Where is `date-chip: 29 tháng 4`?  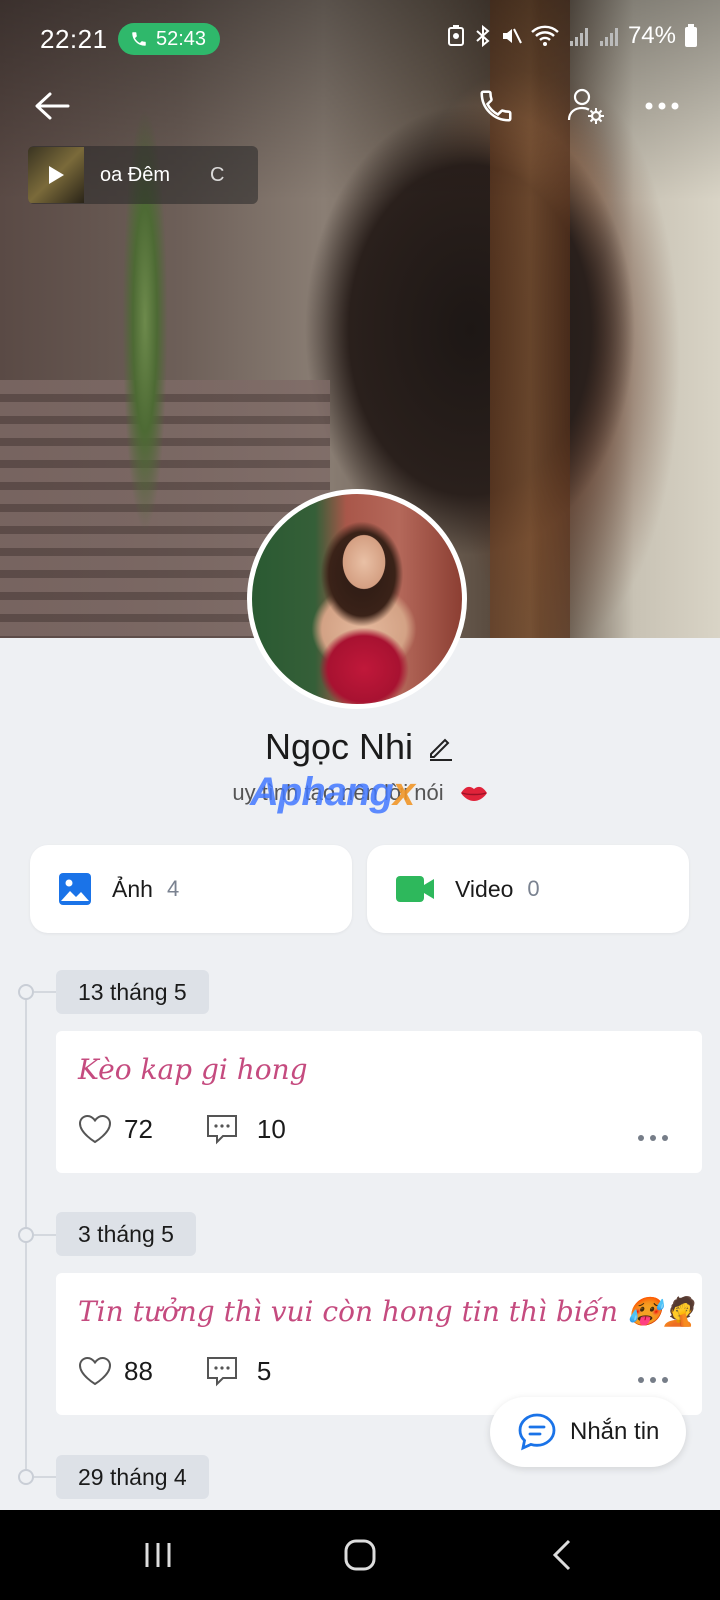 date-chip: 29 tháng 4 is located at coordinates (132, 1477).